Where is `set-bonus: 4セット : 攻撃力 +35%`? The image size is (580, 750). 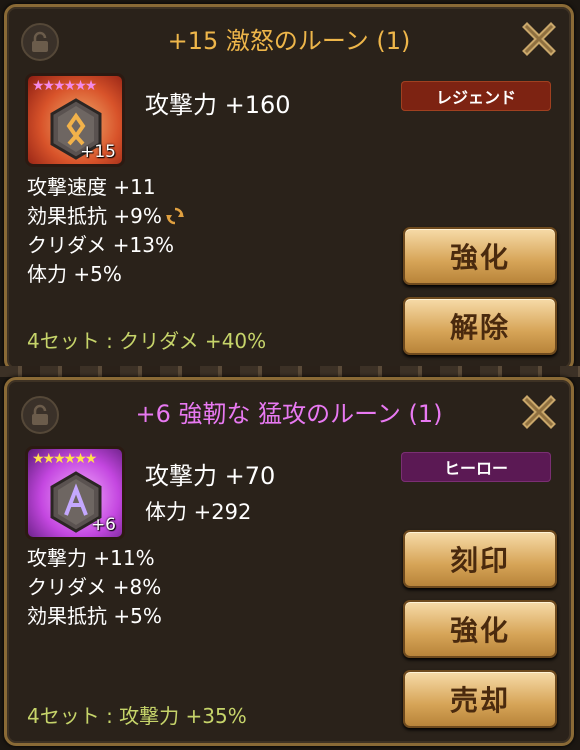
set-bonus: 4セット : 攻撃力 +35% is located at coordinates (137, 716).